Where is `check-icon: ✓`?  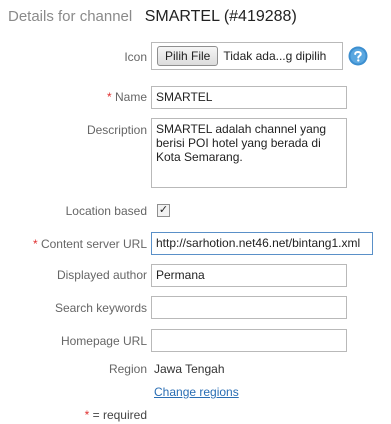
check-icon: ✓ is located at coordinates (163, 210).